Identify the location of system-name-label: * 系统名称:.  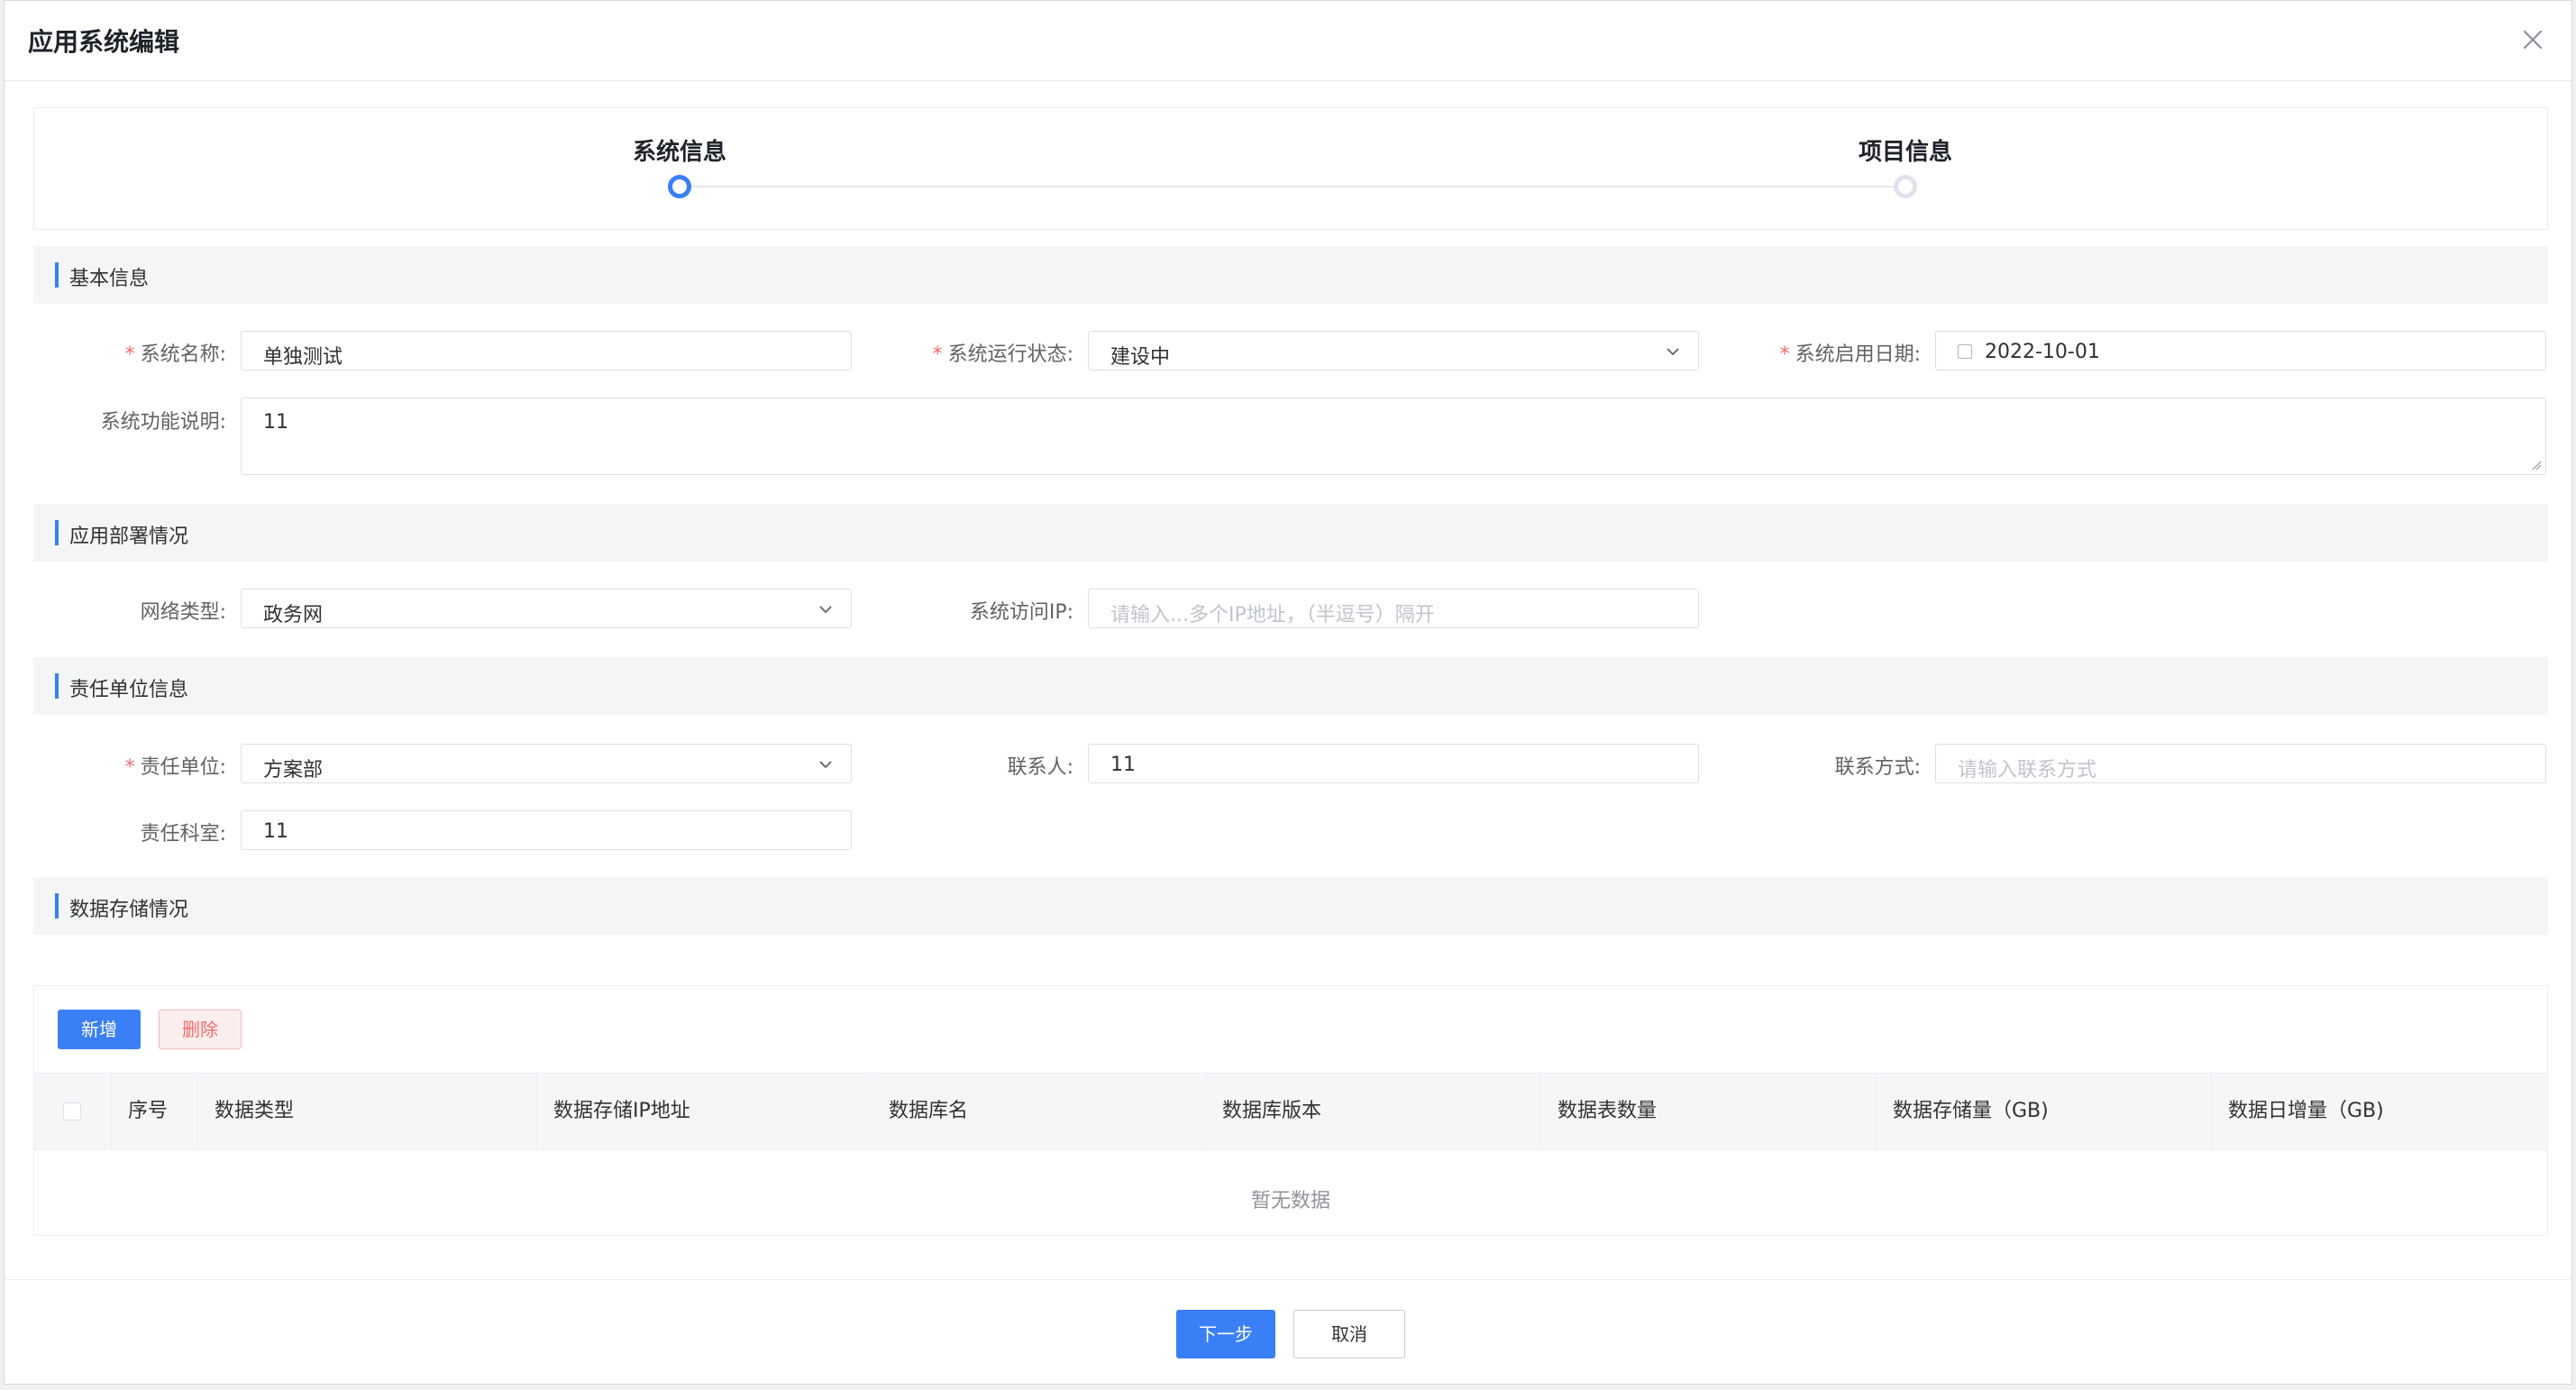
(175, 354).